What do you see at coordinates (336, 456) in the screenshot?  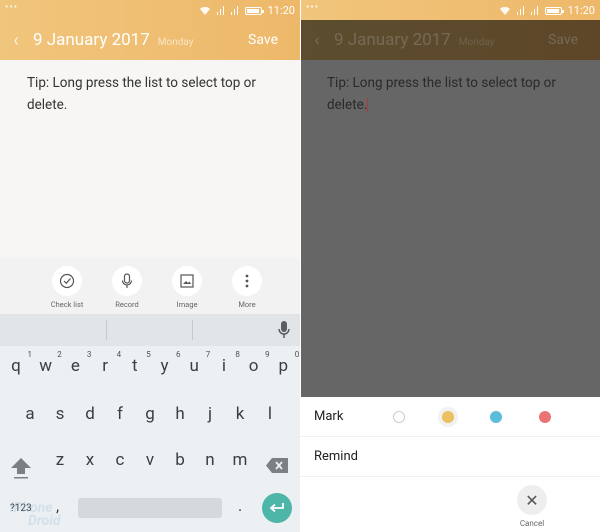 I see `remind-label: Remind` at bounding box center [336, 456].